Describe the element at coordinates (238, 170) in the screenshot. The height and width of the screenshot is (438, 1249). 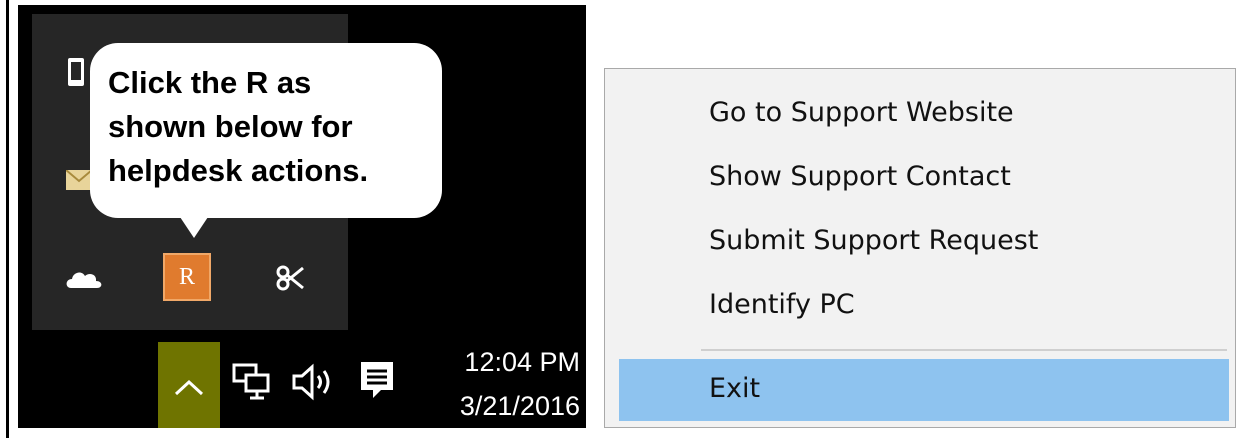
I see `callout-line: helpdesk actions.` at that location.